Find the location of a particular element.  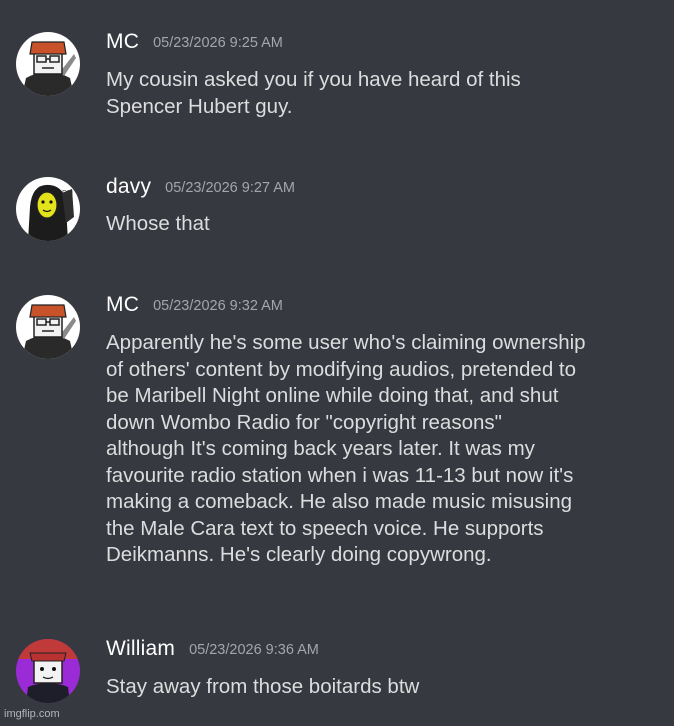

message-text: Stay away from those boitards btw is located at coordinates (263, 686).